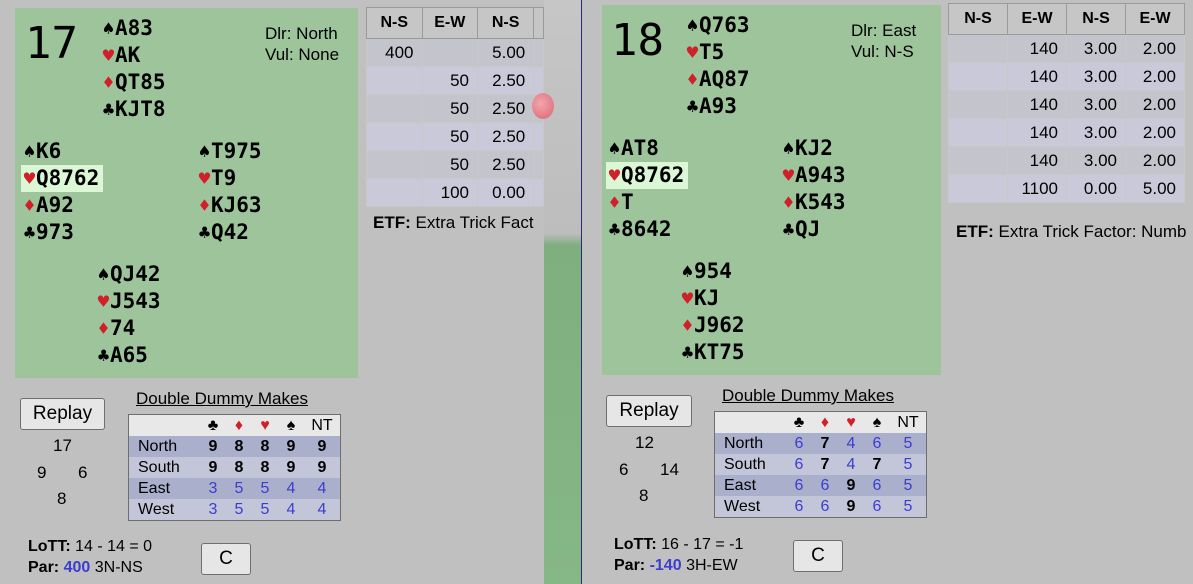 The height and width of the screenshot is (584, 1193). I want to click on table-row: 1100 0.00 5.00, so click(1066, 188).